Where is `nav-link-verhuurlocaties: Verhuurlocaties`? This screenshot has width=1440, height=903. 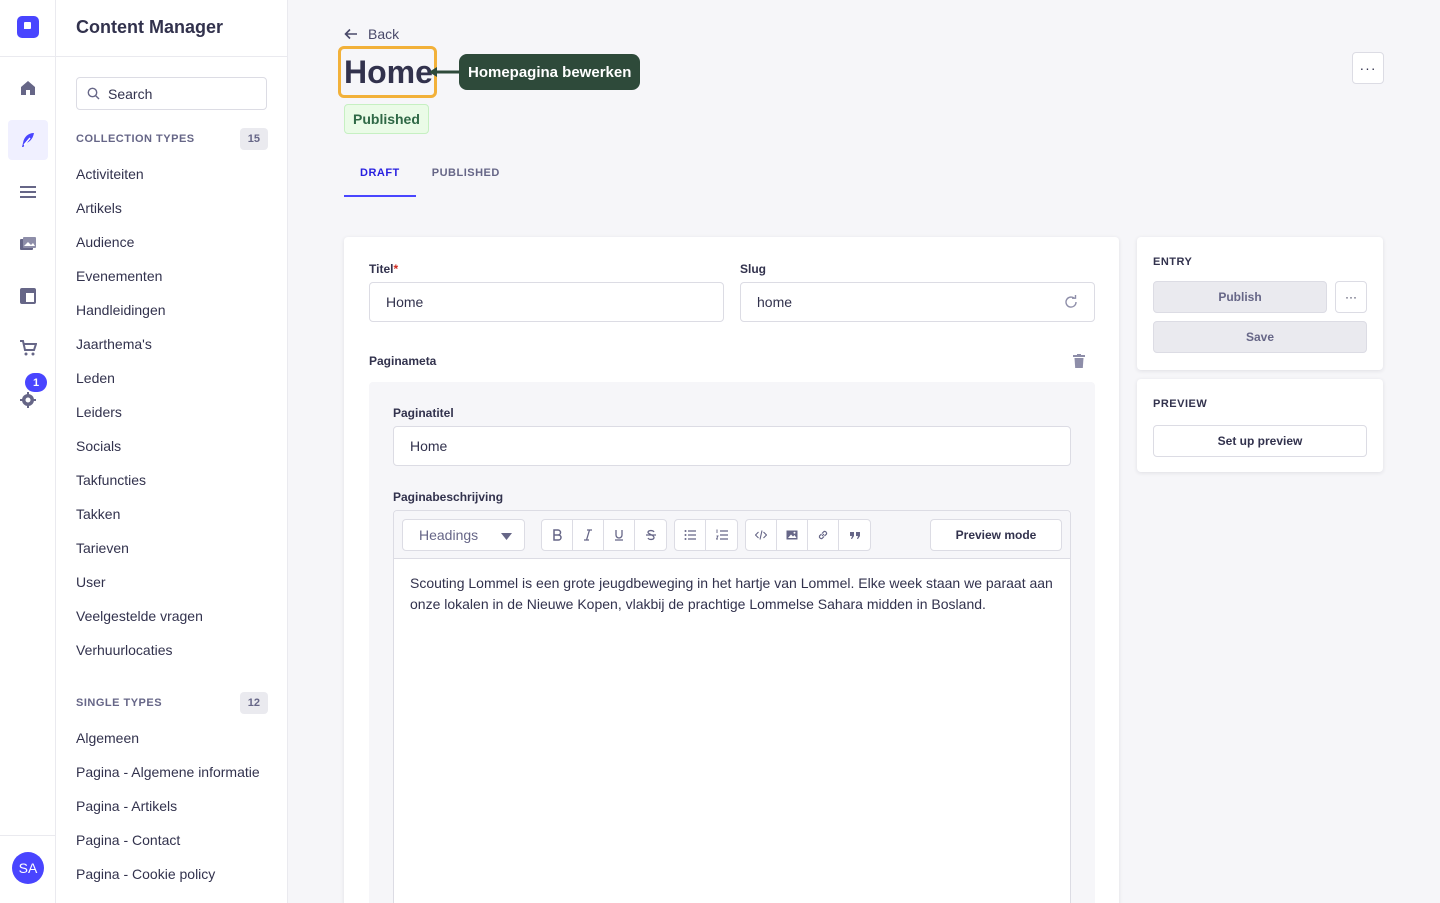 nav-link-verhuurlocaties: Verhuurlocaties is located at coordinates (172, 650).